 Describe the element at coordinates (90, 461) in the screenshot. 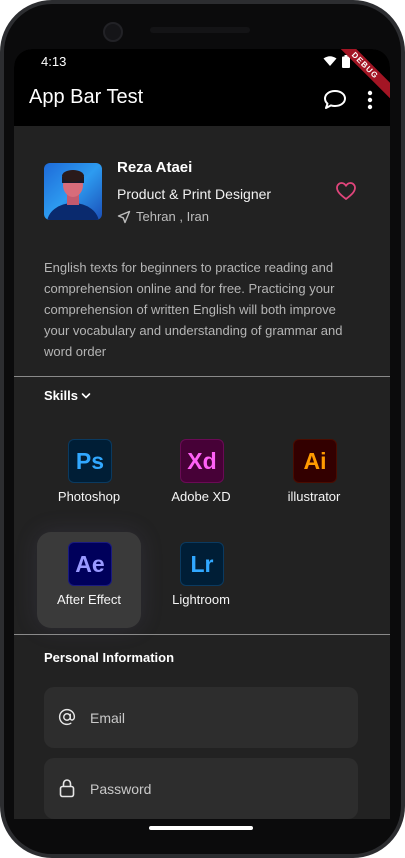

I see `photoshop-icon: Ps` at that location.